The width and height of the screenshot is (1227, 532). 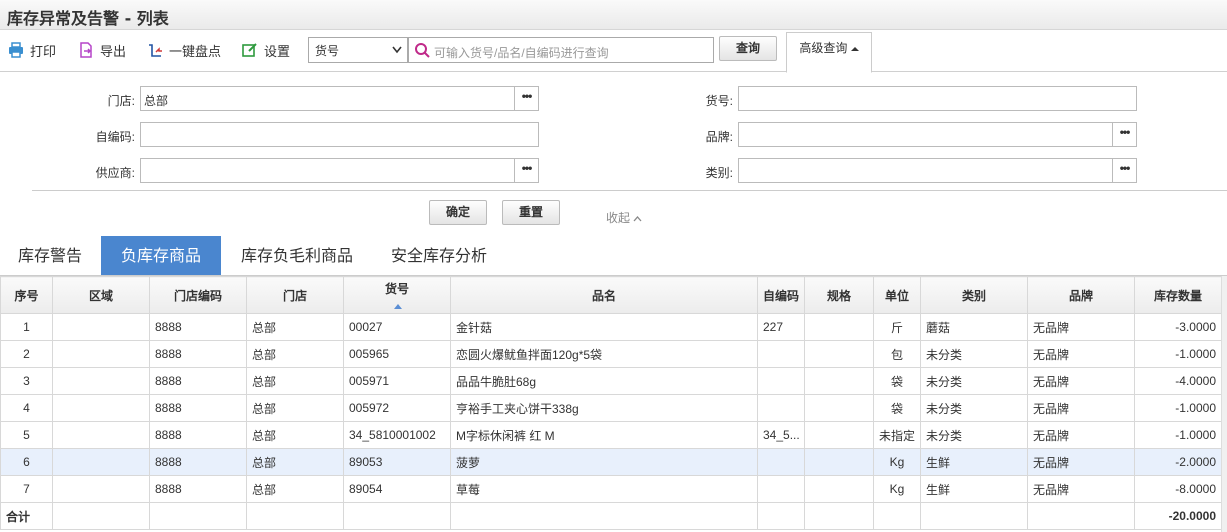 What do you see at coordinates (155, 50) in the screenshot?
I see `inventory-icon` at bounding box center [155, 50].